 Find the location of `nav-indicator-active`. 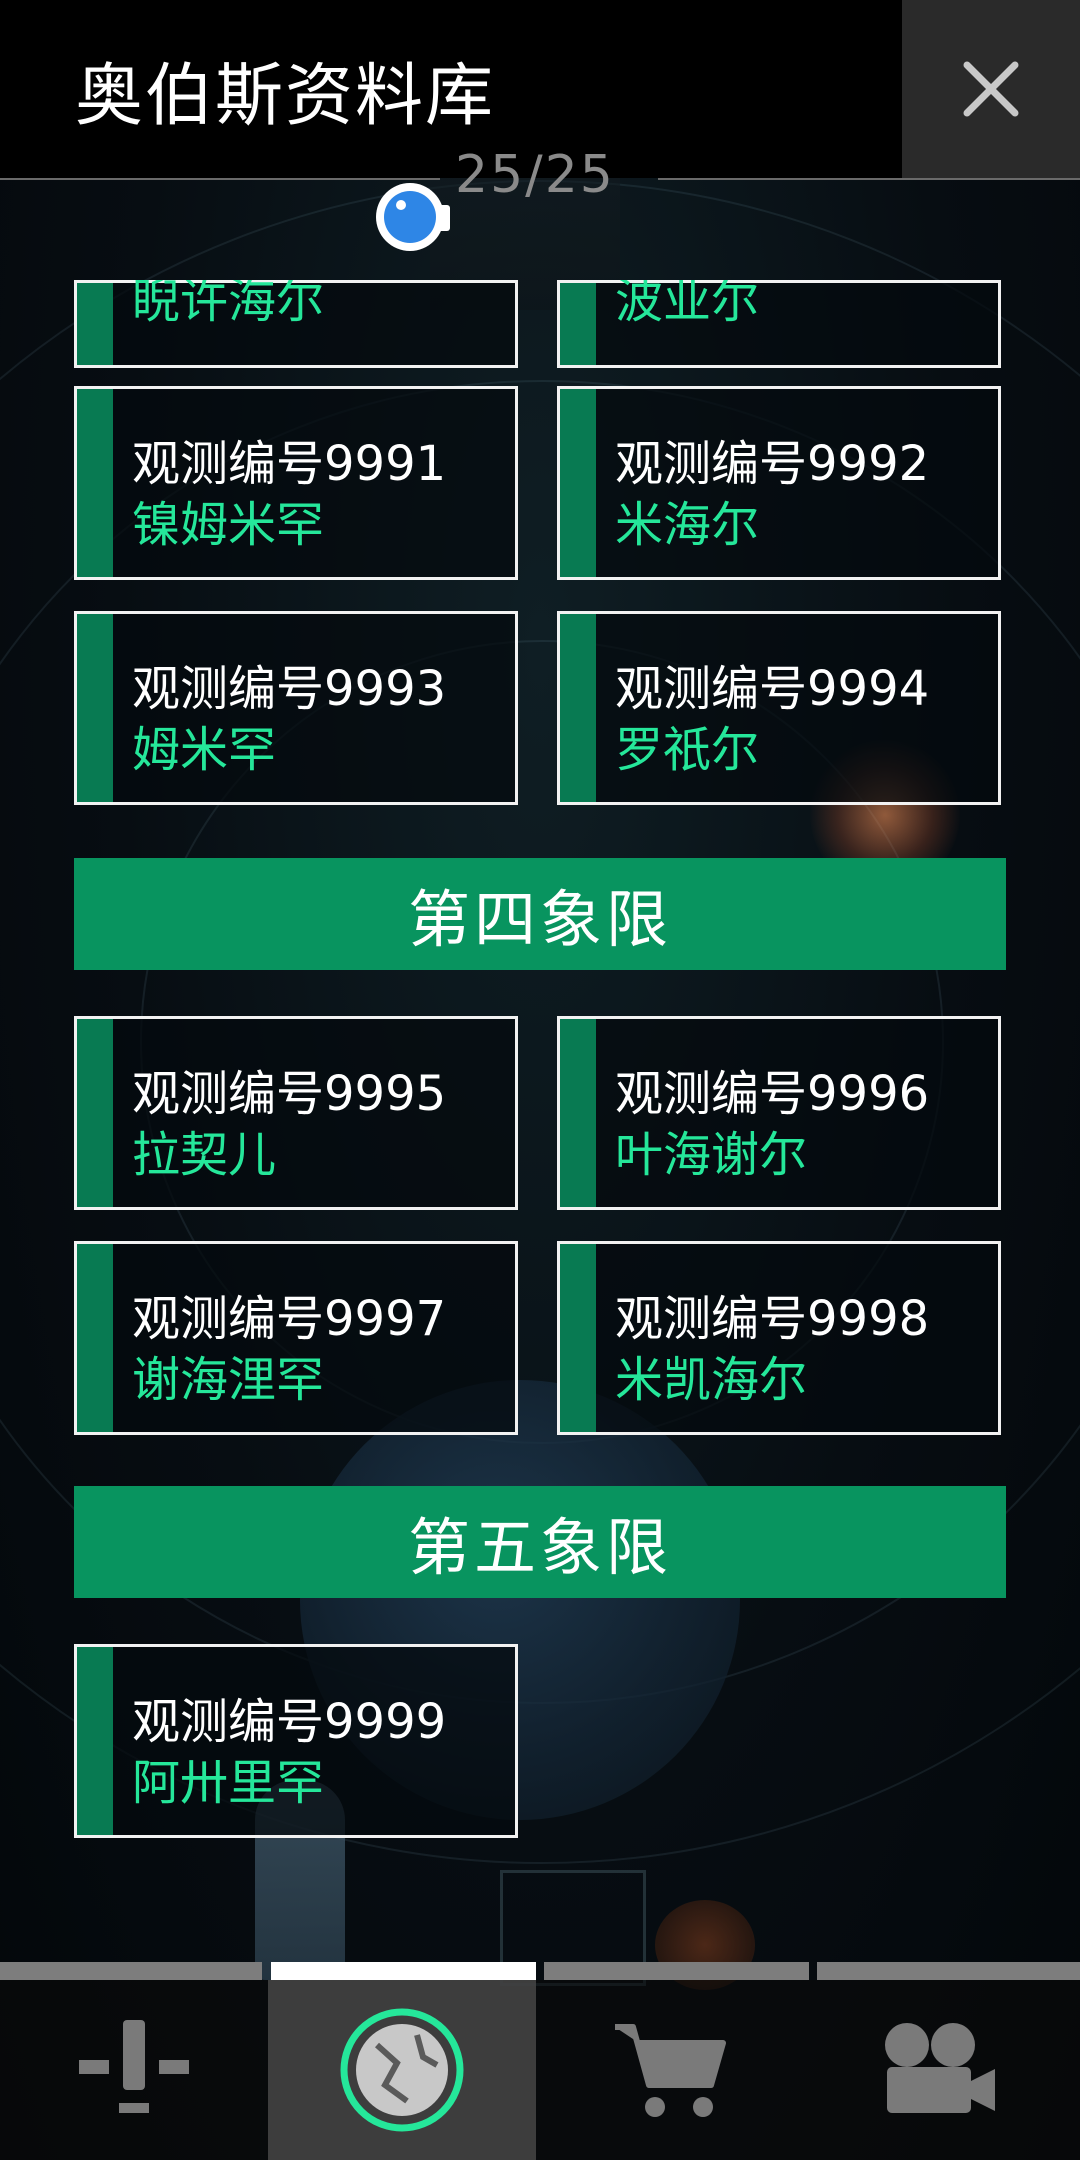

nav-indicator-active is located at coordinates (403, 1971).